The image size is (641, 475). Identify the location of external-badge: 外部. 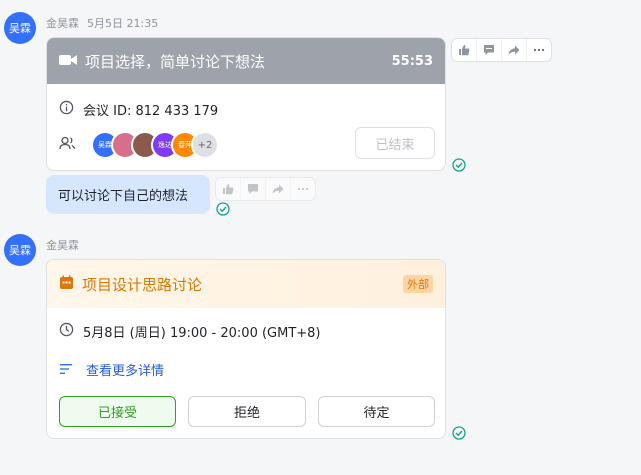
(418, 284).